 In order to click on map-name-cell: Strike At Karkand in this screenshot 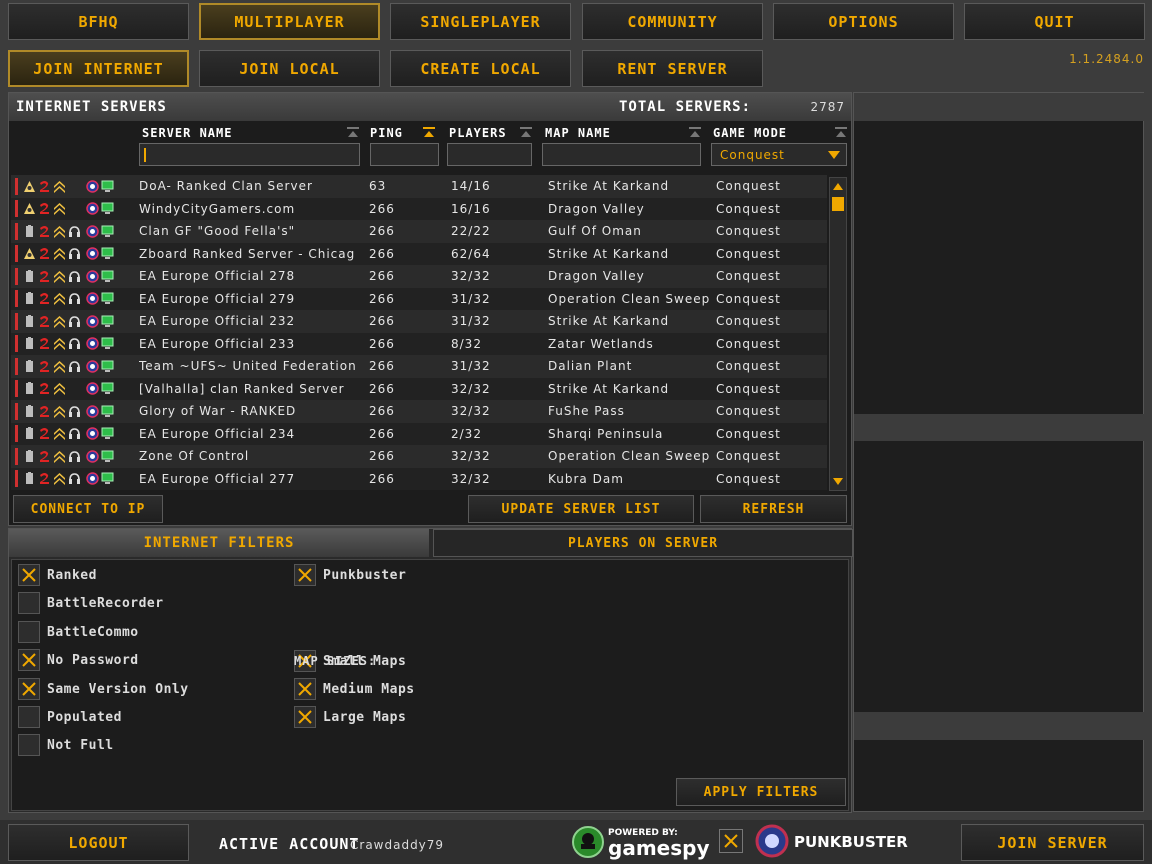, I will do `click(609, 321)`.